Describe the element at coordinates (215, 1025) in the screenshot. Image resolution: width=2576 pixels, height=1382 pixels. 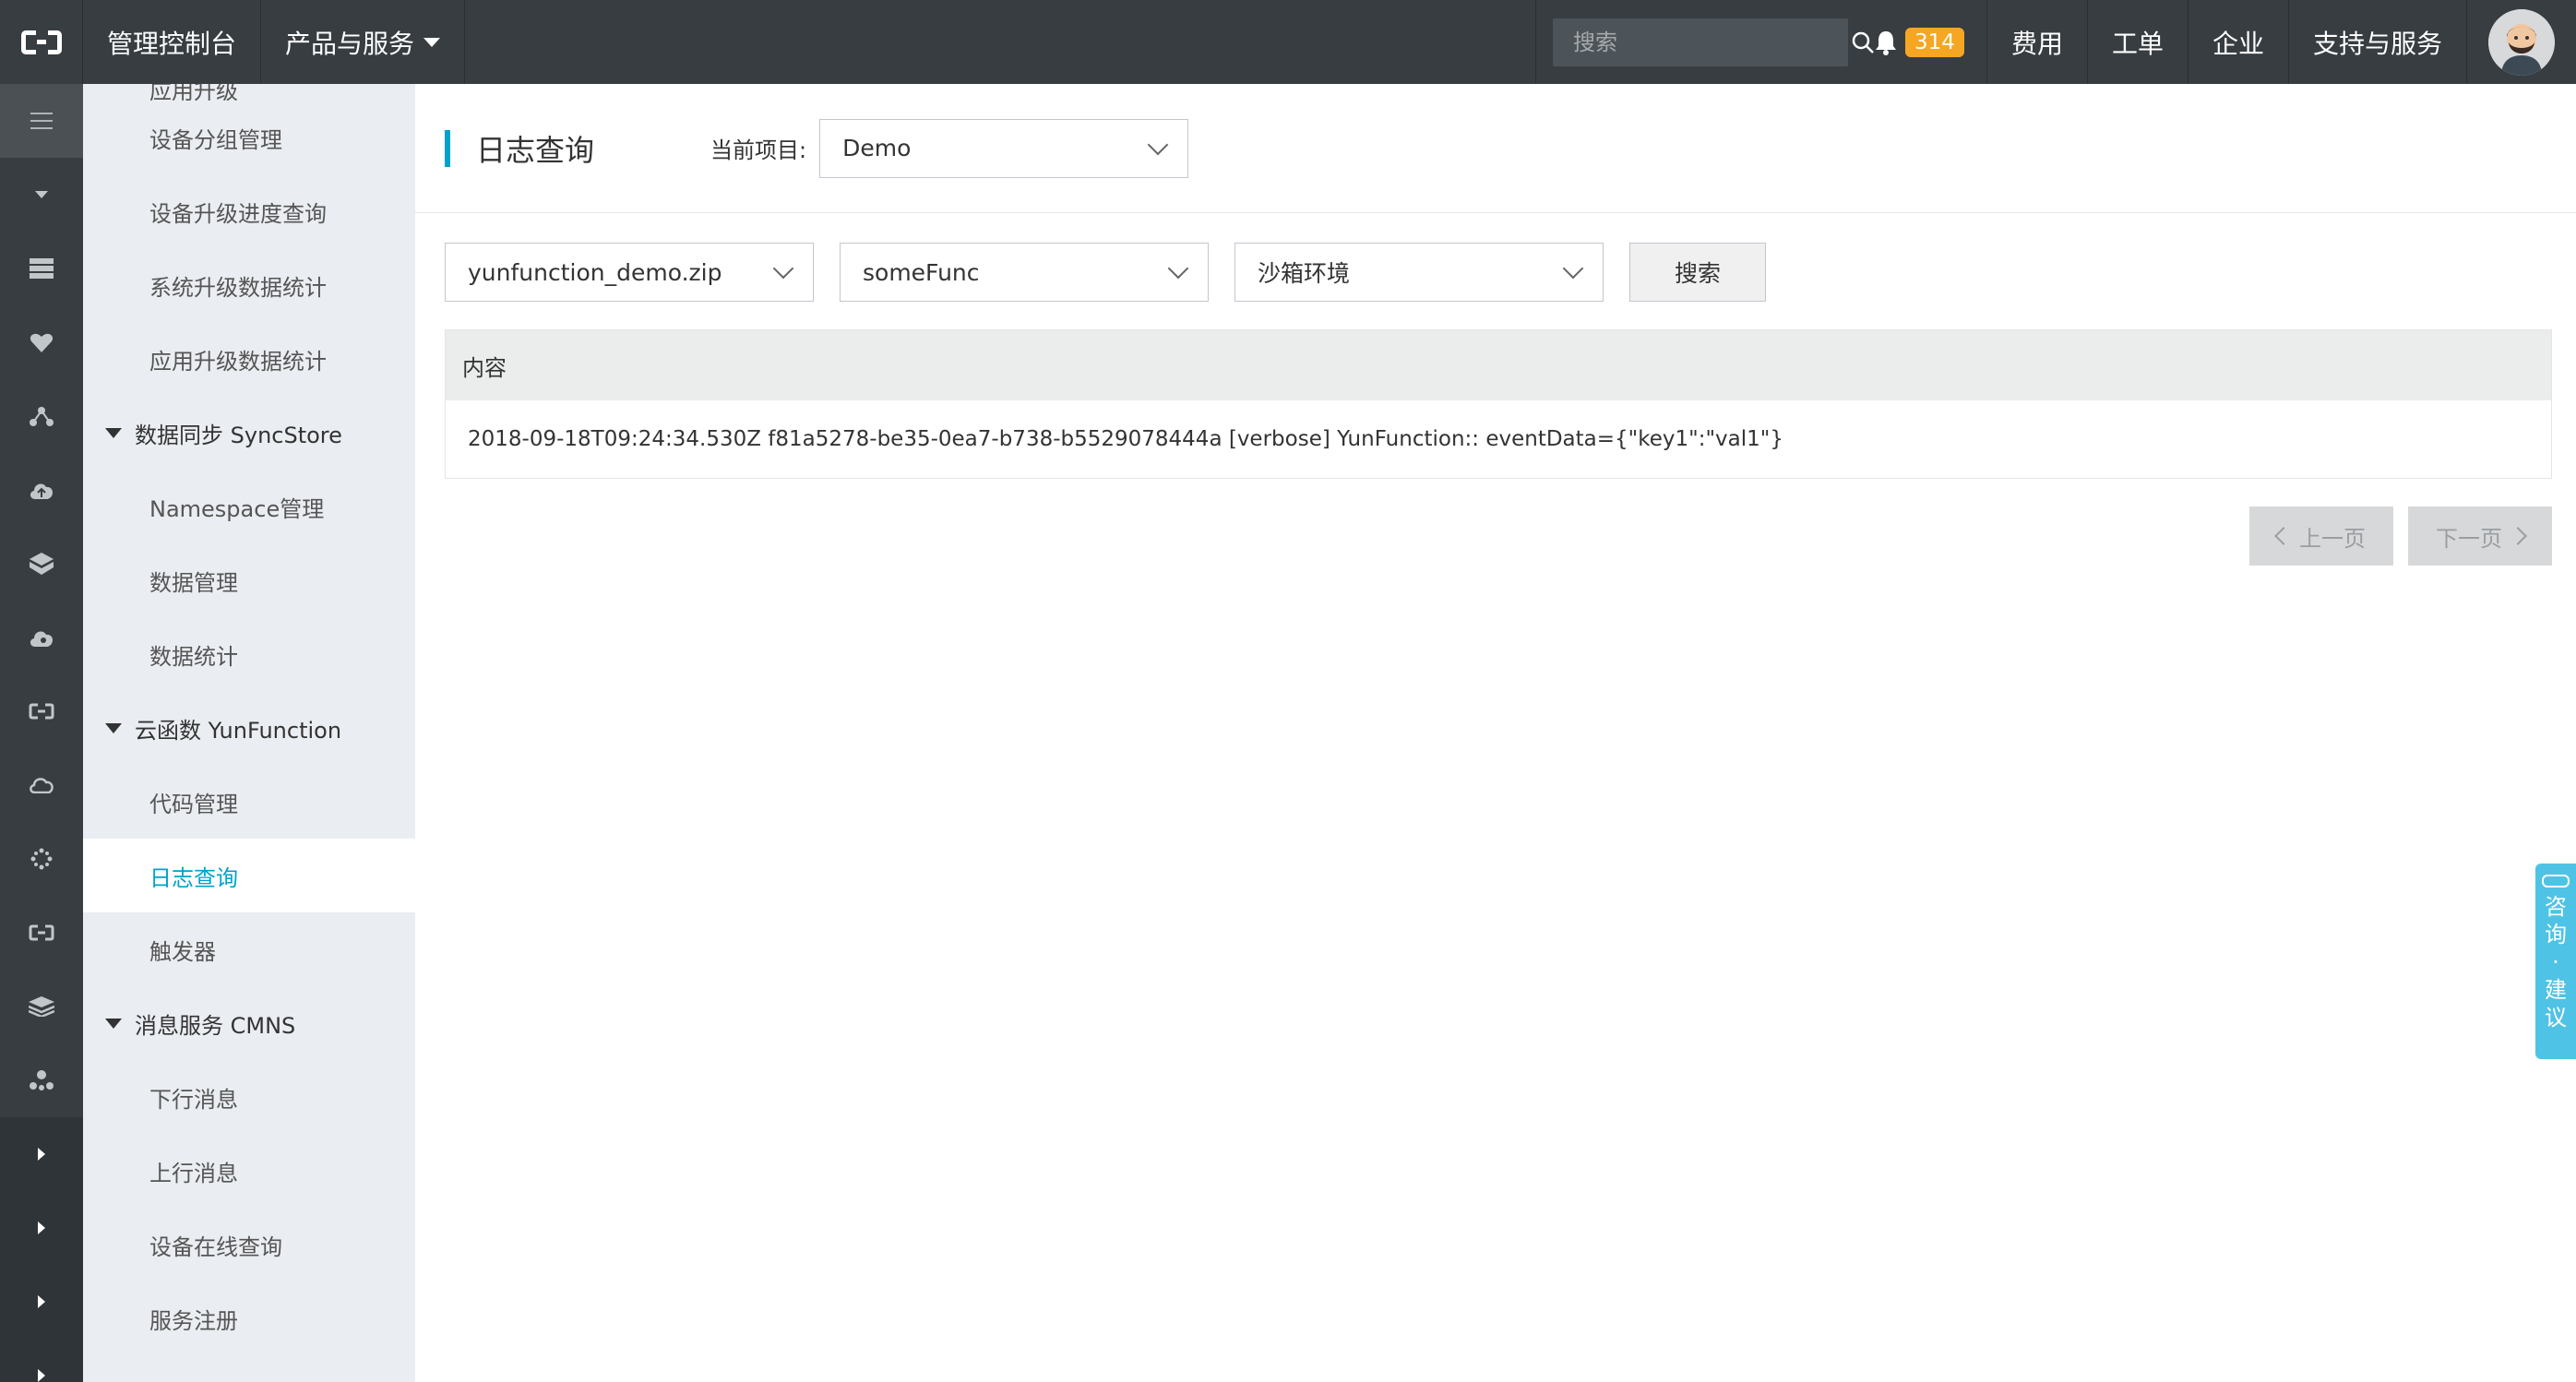
I see `sidebar-group-label: 消息服务 CMNS` at that location.